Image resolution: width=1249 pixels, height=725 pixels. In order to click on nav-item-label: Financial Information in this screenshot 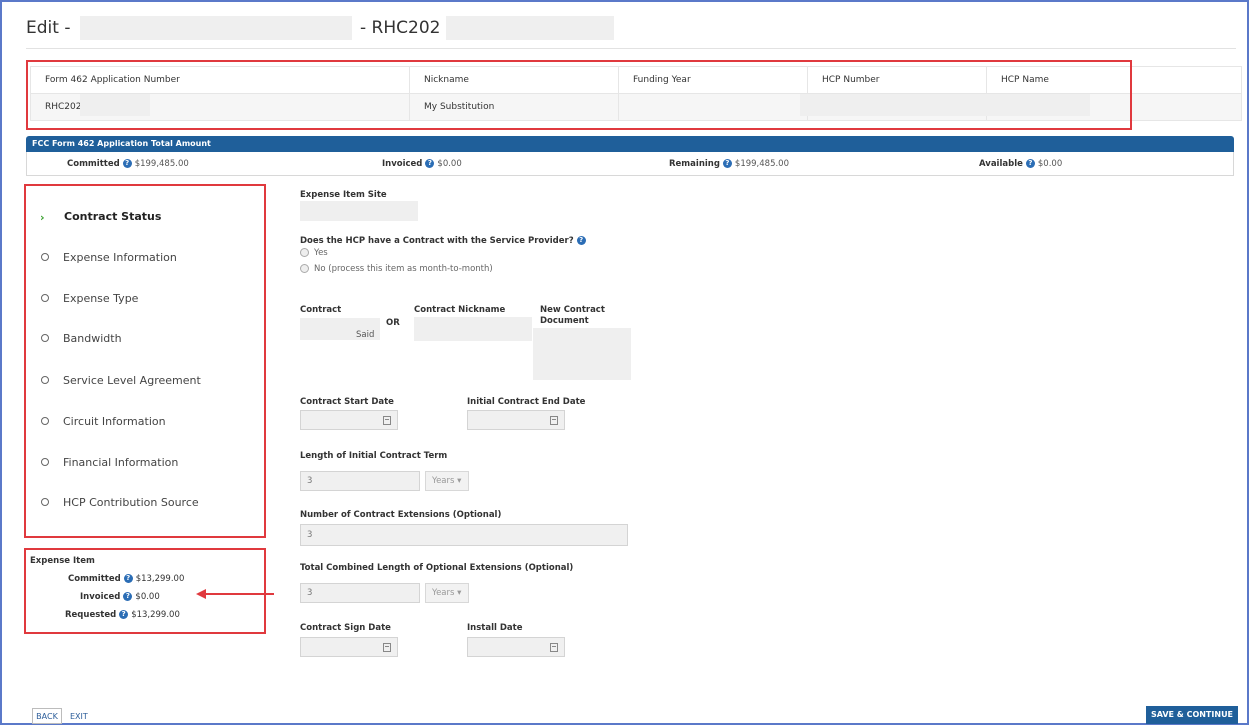, I will do `click(121, 462)`.